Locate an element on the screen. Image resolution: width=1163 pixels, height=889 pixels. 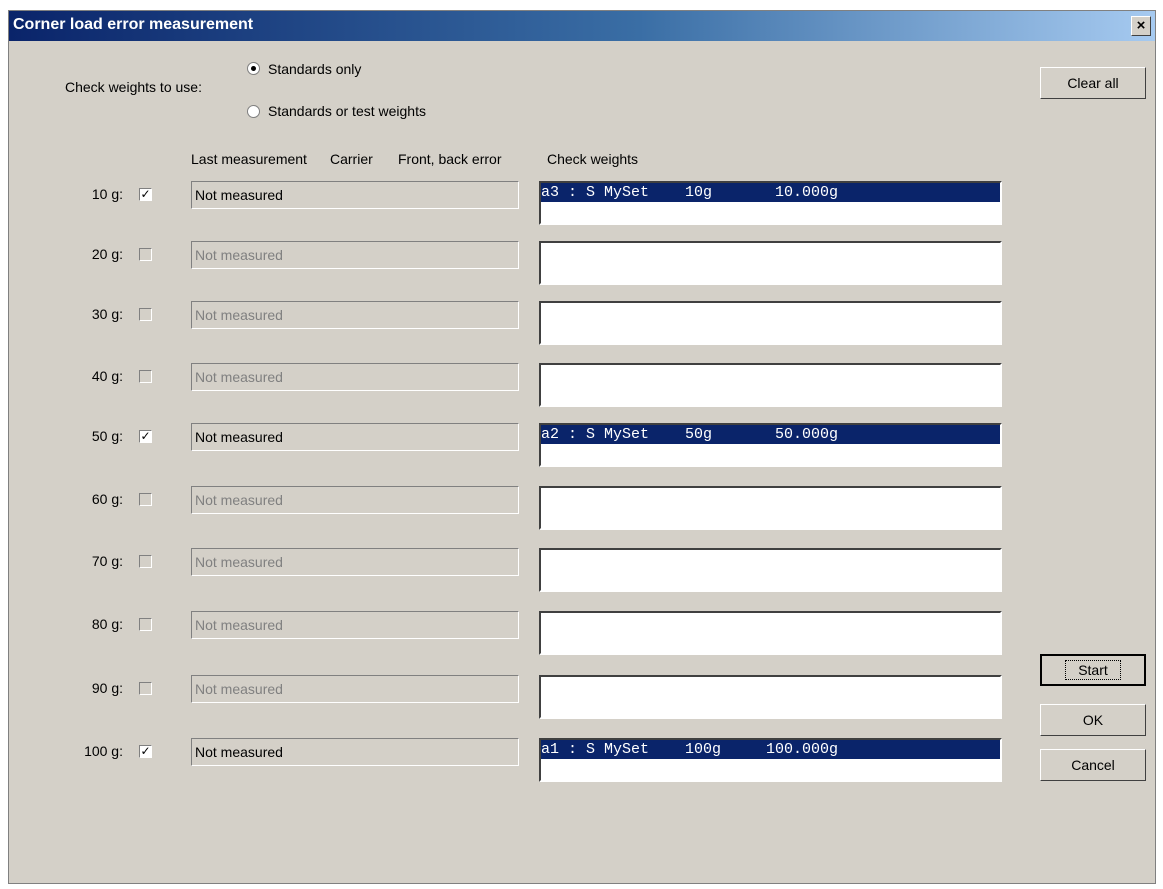
radio-standards-only is located at coordinates (253, 68).